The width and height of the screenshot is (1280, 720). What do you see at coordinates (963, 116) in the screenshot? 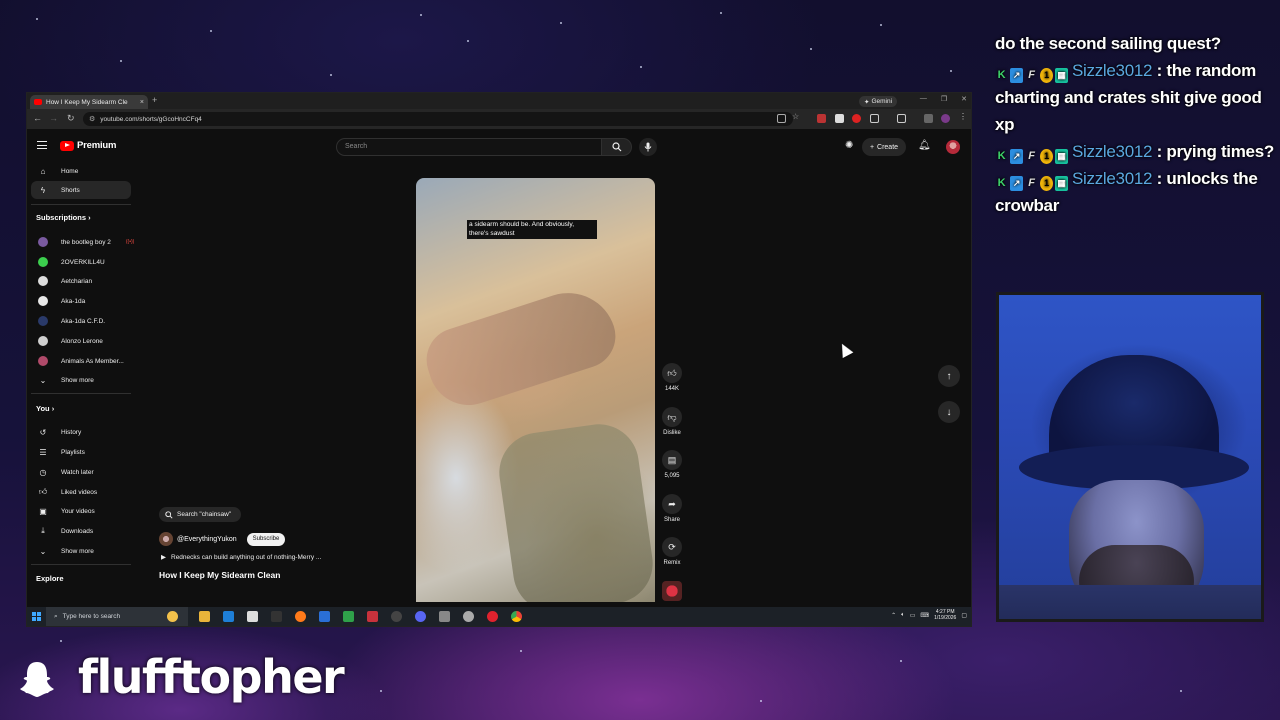
I see `browser-menu-icon: ⋮` at bounding box center [963, 116].